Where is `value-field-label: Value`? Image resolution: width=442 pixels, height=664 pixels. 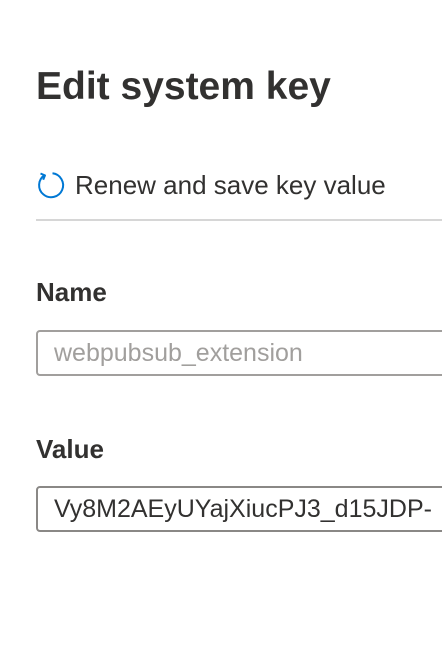
value-field-label: Value is located at coordinates (70, 449).